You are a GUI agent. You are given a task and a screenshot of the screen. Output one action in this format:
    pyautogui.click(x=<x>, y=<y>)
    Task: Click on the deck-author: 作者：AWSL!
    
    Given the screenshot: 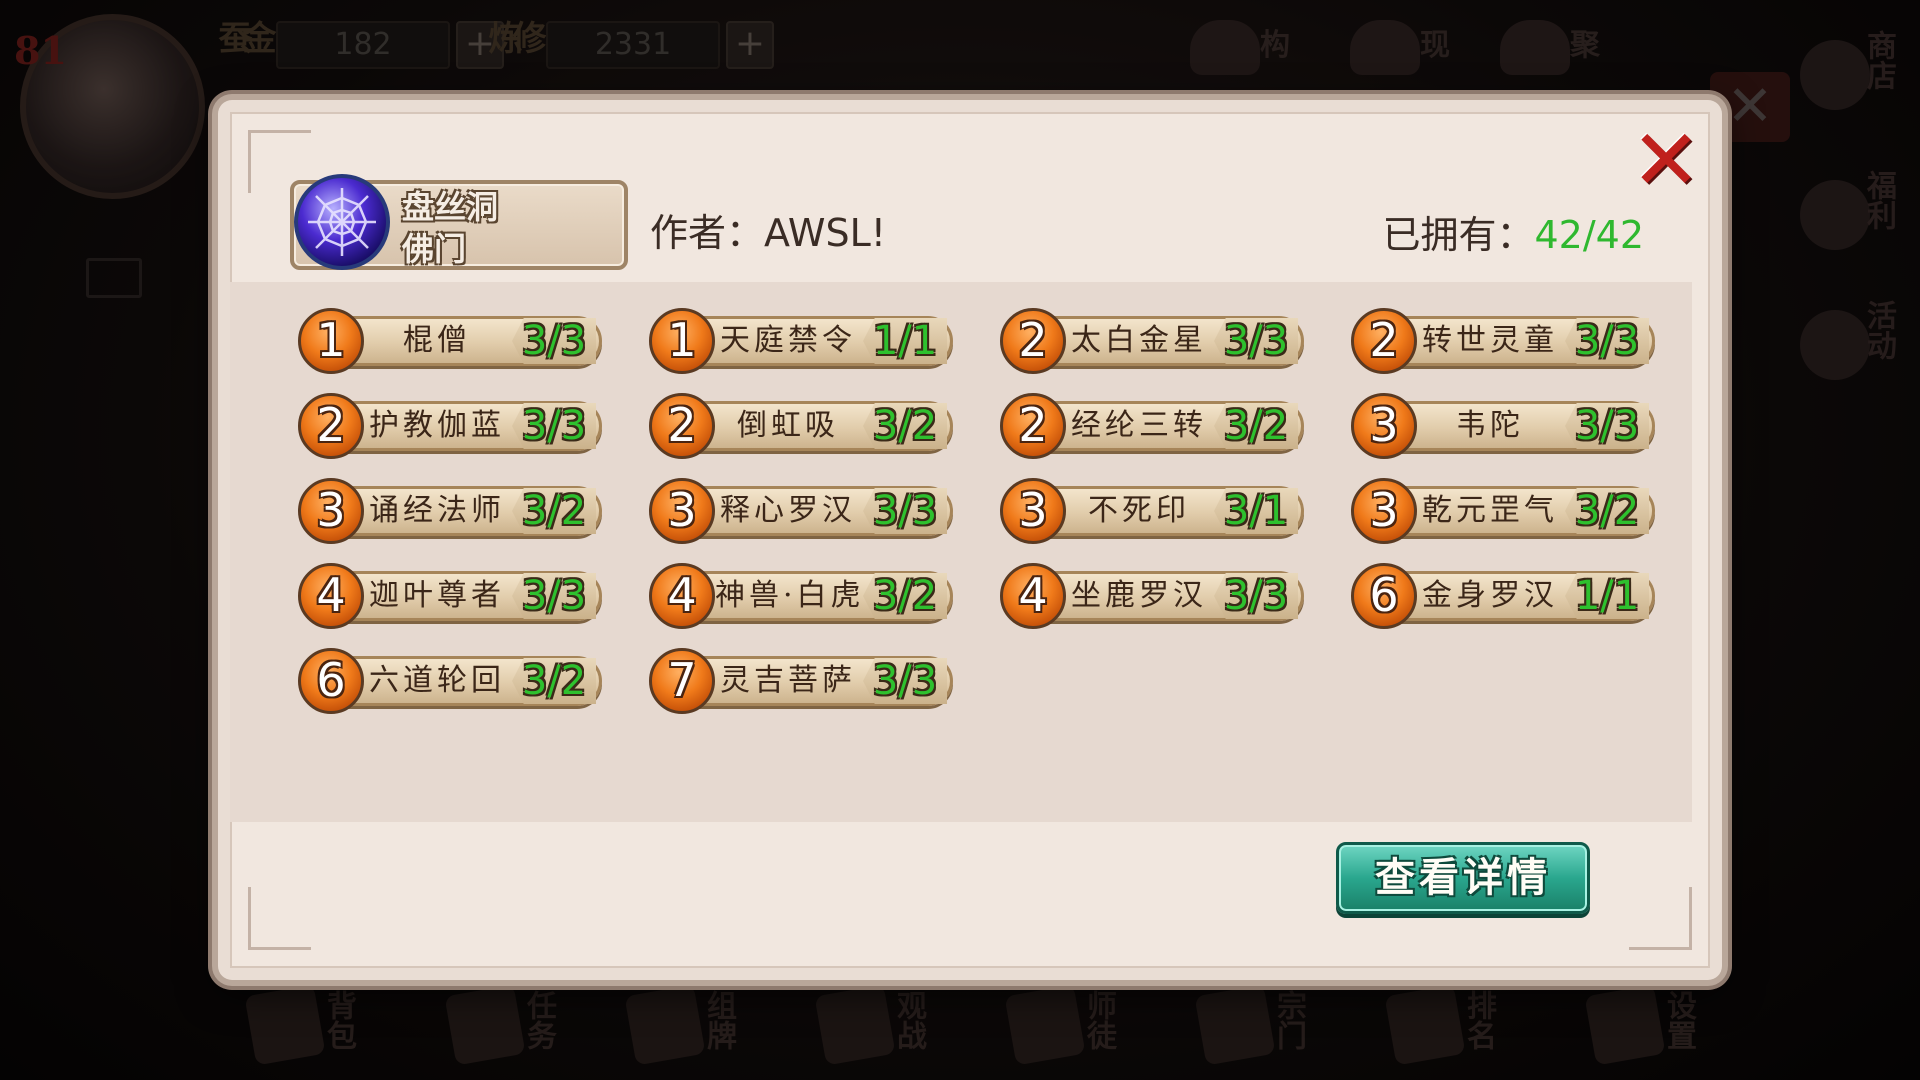 What is the action you would take?
    pyautogui.click(x=768, y=233)
    